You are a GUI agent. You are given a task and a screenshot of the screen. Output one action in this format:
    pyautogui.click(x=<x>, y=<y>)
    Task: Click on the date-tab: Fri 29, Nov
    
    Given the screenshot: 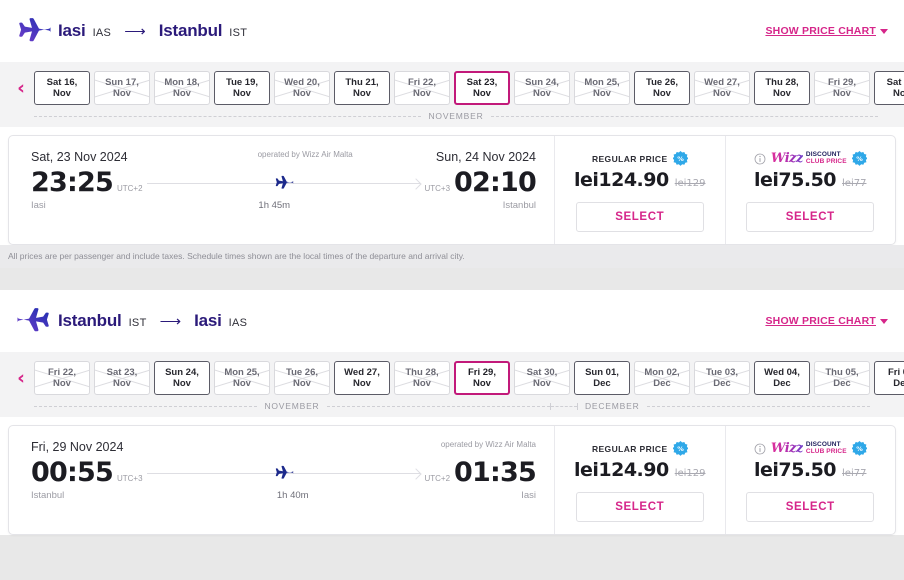 What is the action you would take?
    pyautogui.click(x=482, y=378)
    